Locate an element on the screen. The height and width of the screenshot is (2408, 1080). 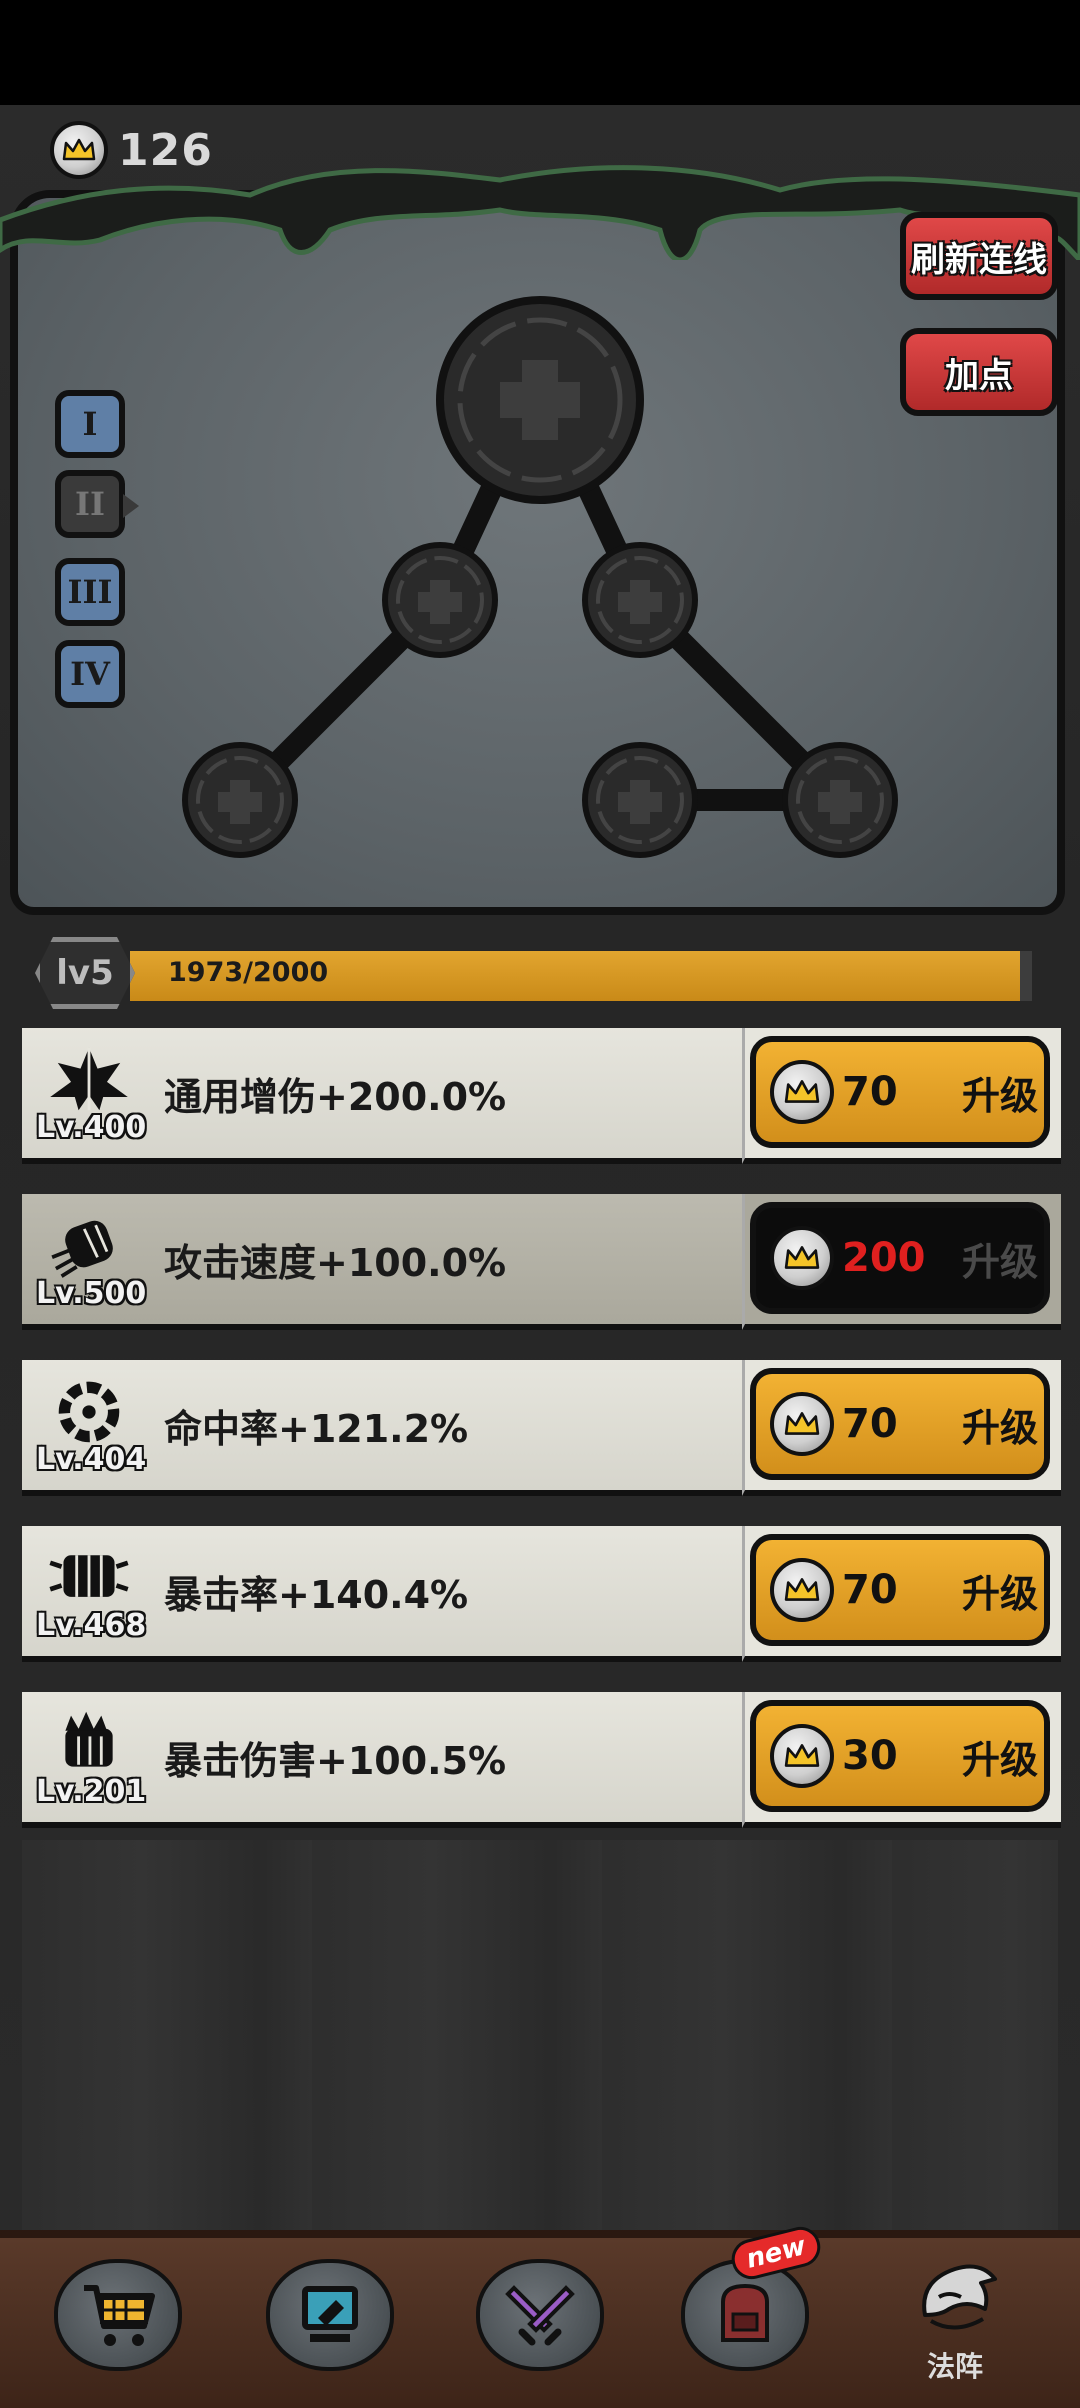
skill-name: 命中率+121.2% is located at coordinates (316, 1429).